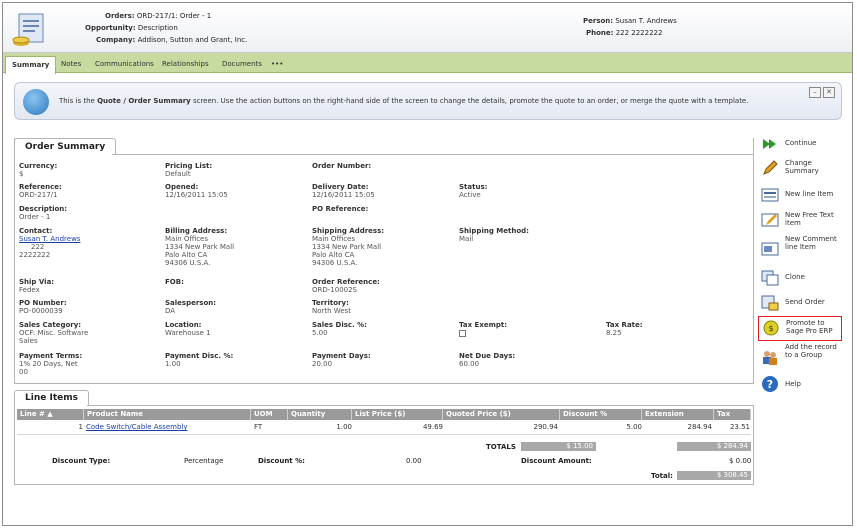  What do you see at coordinates (546, 427) in the screenshot?
I see `cell-quoted-price: 290.94` at bounding box center [546, 427].